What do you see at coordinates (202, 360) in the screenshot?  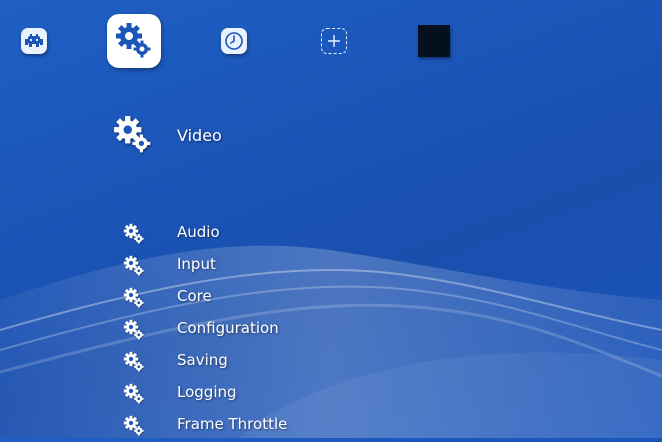 I see `menu-item-label: Saving` at bounding box center [202, 360].